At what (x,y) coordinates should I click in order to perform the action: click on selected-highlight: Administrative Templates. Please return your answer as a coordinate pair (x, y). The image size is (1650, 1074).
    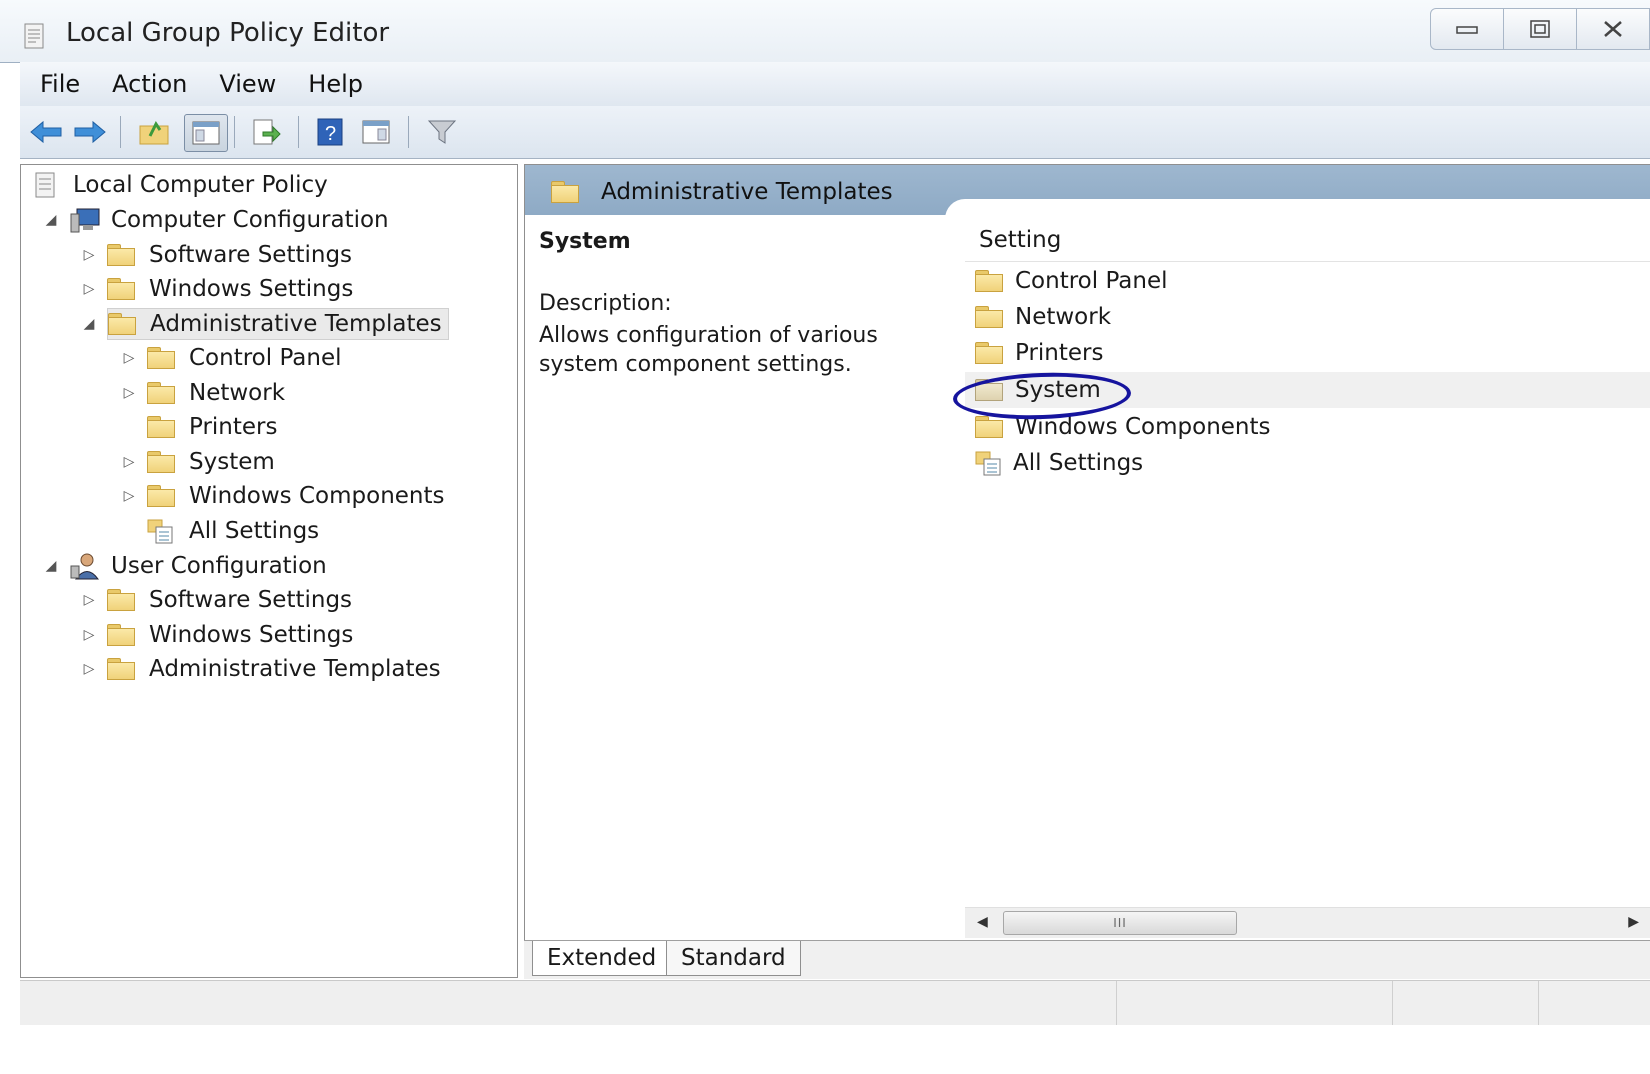
    Looking at the image, I should click on (278, 324).